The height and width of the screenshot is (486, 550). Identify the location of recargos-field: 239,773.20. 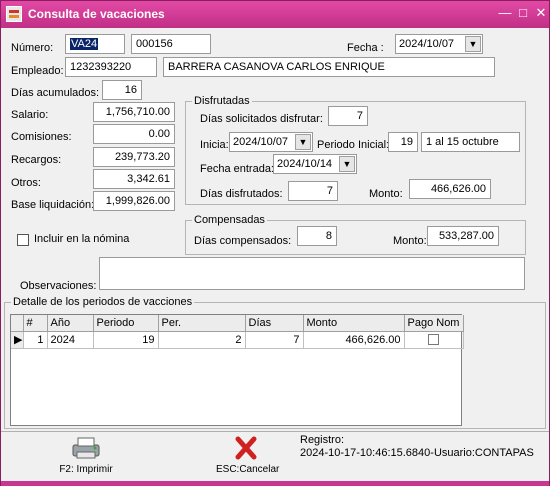
(134, 157).